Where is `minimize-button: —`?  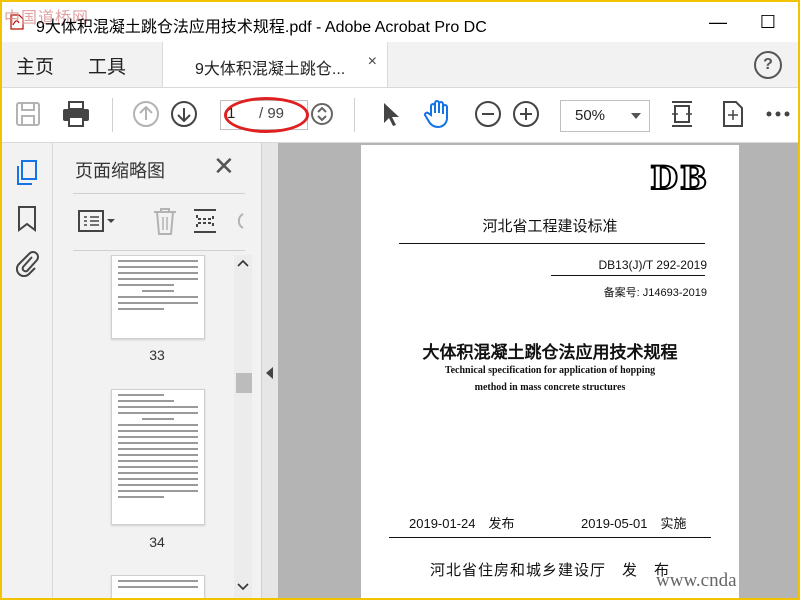
minimize-button: — is located at coordinates (718, 22).